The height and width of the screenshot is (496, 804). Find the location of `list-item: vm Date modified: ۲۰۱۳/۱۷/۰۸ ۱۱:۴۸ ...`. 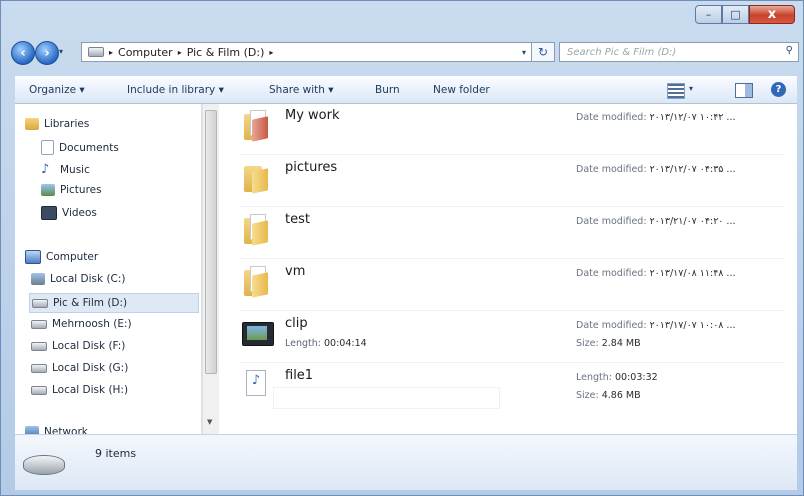

list-item: vm Date modified: ۲۰۱۳/۱۷/۰۸ ۱۱:۴۸ ... is located at coordinates (512, 285).